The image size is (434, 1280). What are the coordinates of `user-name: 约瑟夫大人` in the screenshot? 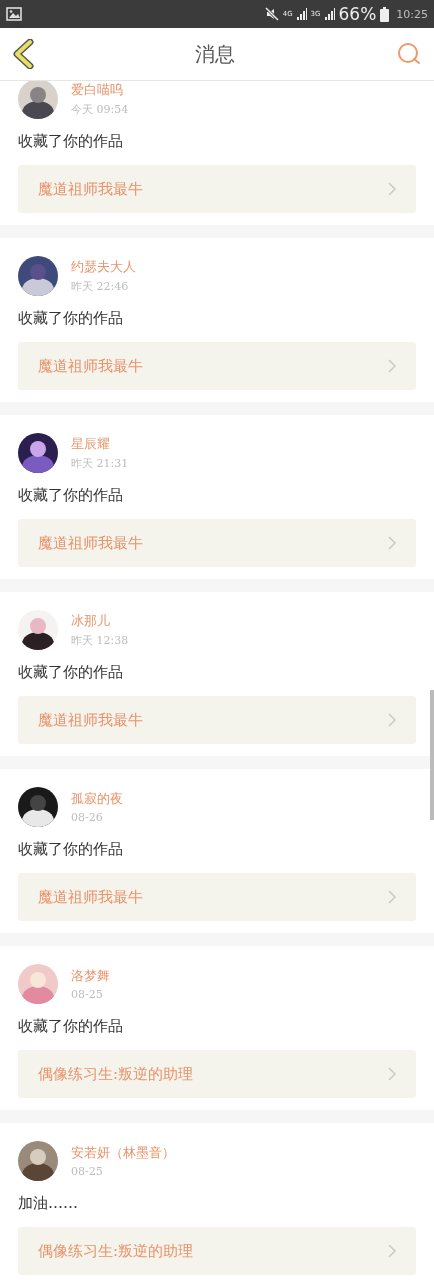 It's located at (103, 267).